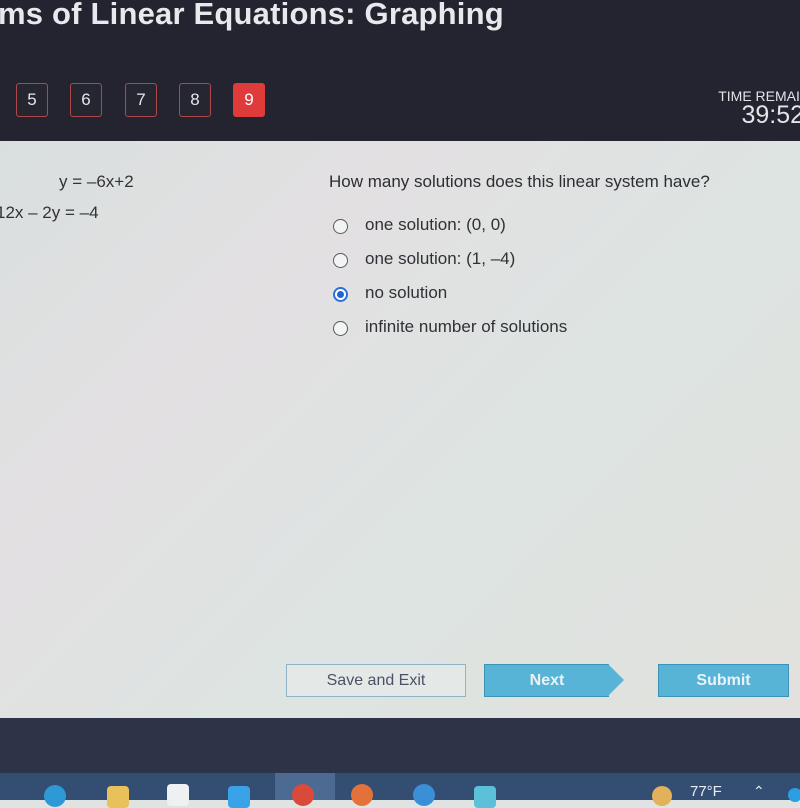 Image resolution: width=800 pixels, height=808 pixels. What do you see at coordinates (249, 100) in the screenshot?
I see `question-button-9: 9` at bounding box center [249, 100].